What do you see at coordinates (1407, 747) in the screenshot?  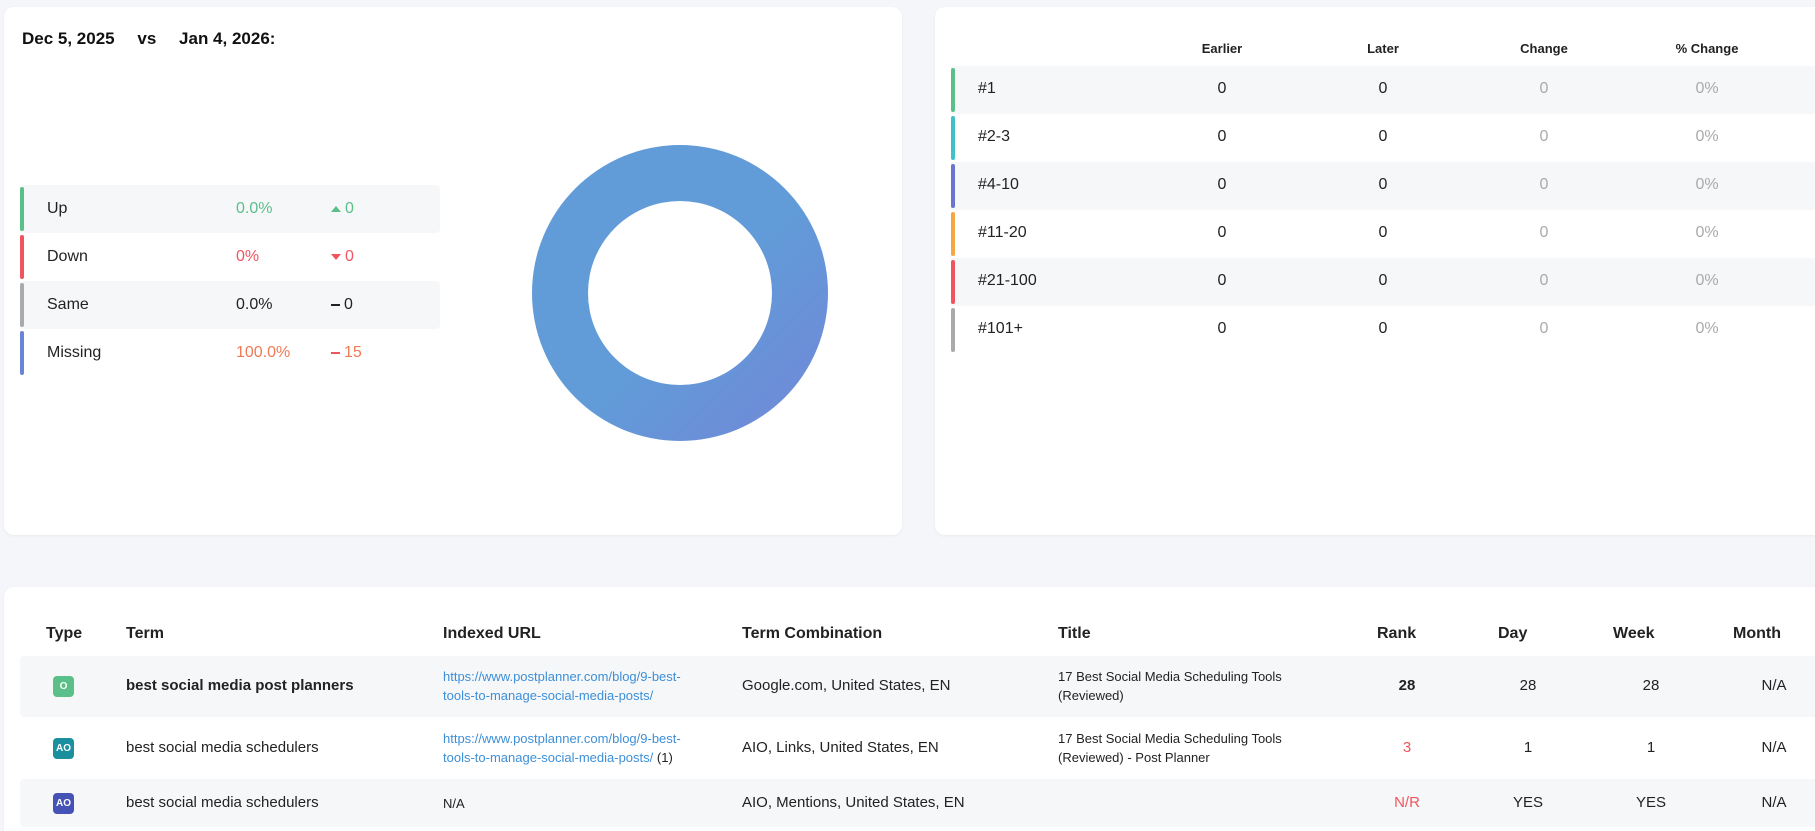 I see `rank-cell: 3` at bounding box center [1407, 747].